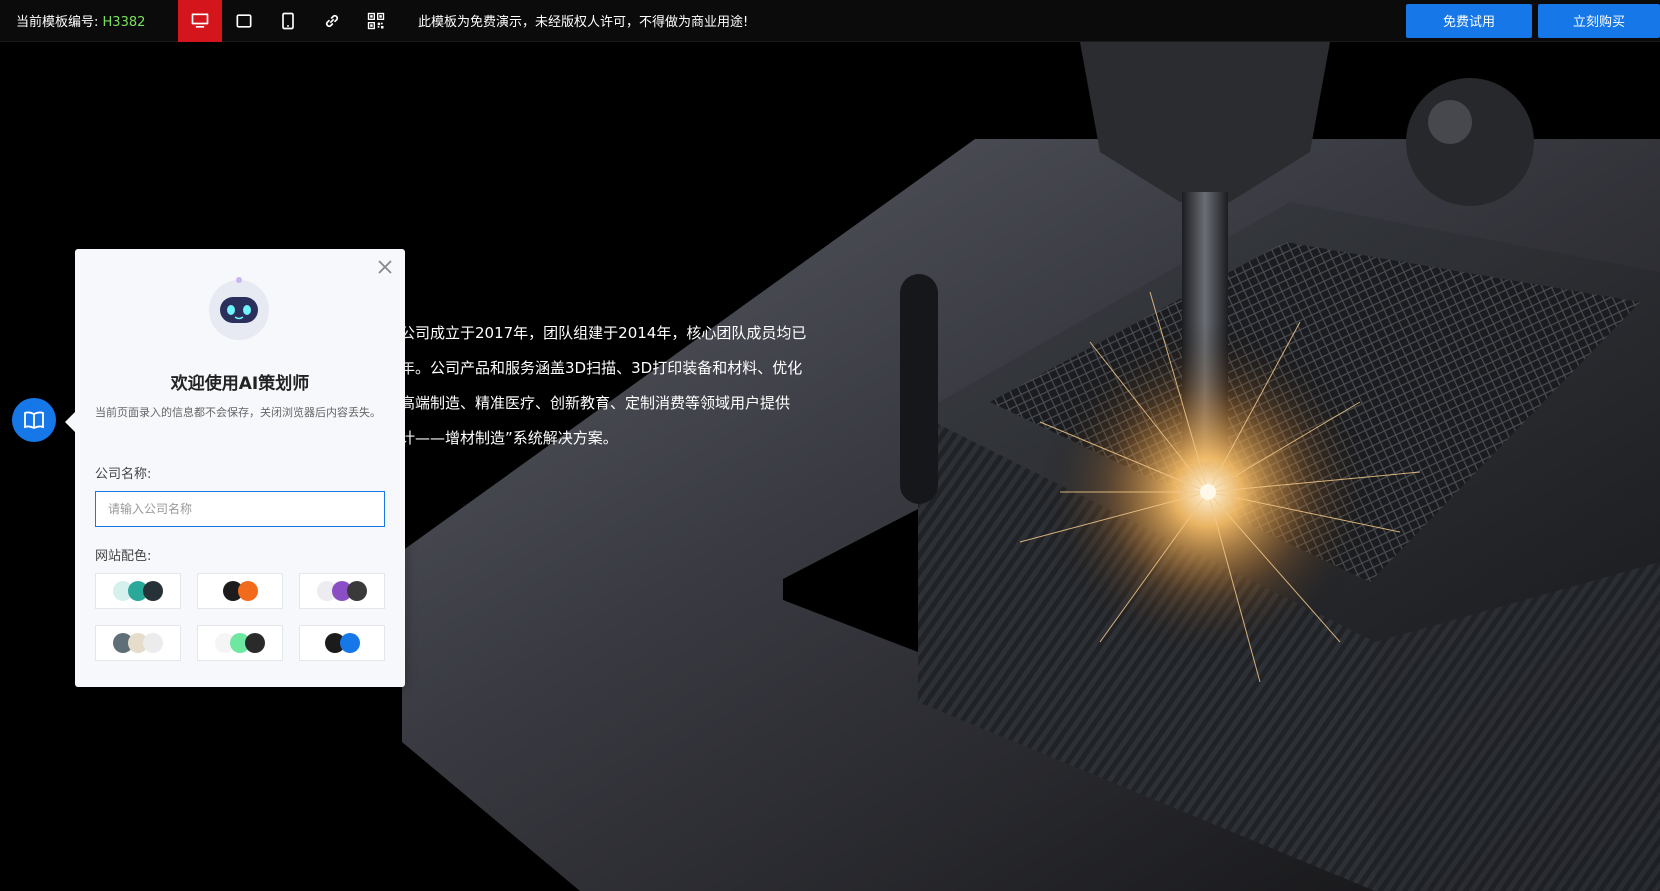 The height and width of the screenshot is (891, 1660). What do you see at coordinates (385, 267) in the screenshot?
I see `close-icon` at bounding box center [385, 267].